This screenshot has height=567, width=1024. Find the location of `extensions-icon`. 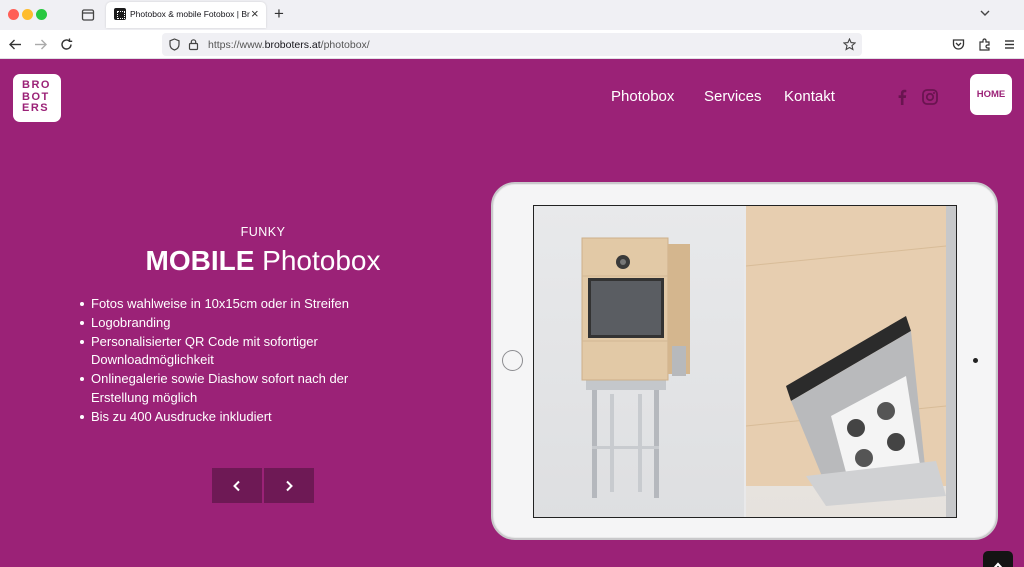

extensions-icon is located at coordinates (984, 44).